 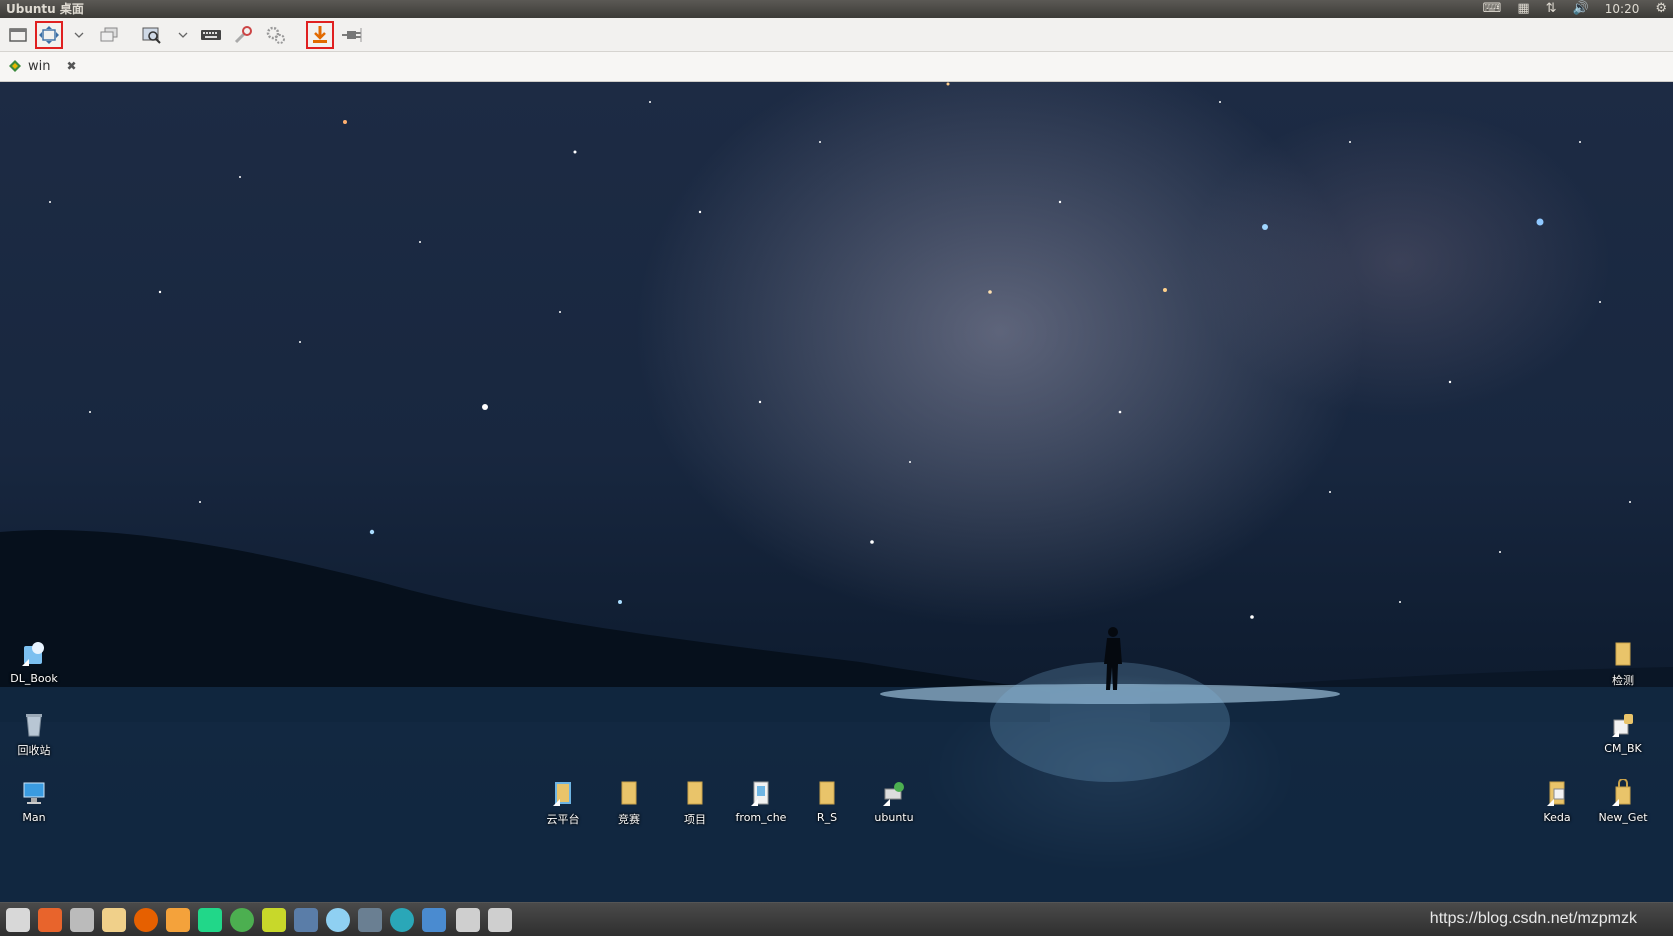 I want to click on computer-icon, so click(x=34, y=793).